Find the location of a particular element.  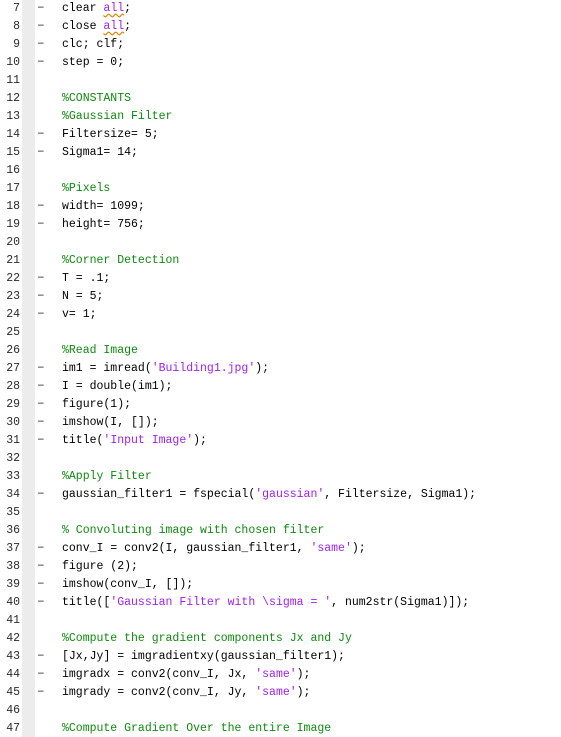

line-code: width= 1099; is located at coordinates (103, 207).